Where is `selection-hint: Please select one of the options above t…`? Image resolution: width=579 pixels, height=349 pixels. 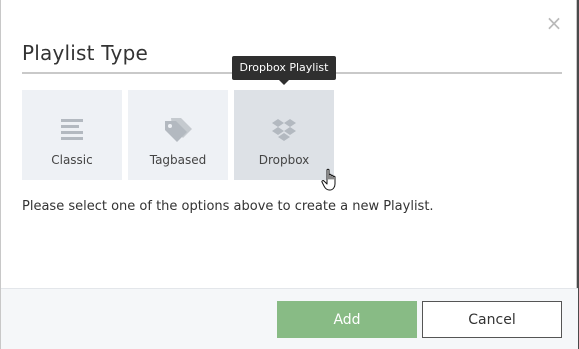
selection-hint: Please select one of the options above t… is located at coordinates (228, 206).